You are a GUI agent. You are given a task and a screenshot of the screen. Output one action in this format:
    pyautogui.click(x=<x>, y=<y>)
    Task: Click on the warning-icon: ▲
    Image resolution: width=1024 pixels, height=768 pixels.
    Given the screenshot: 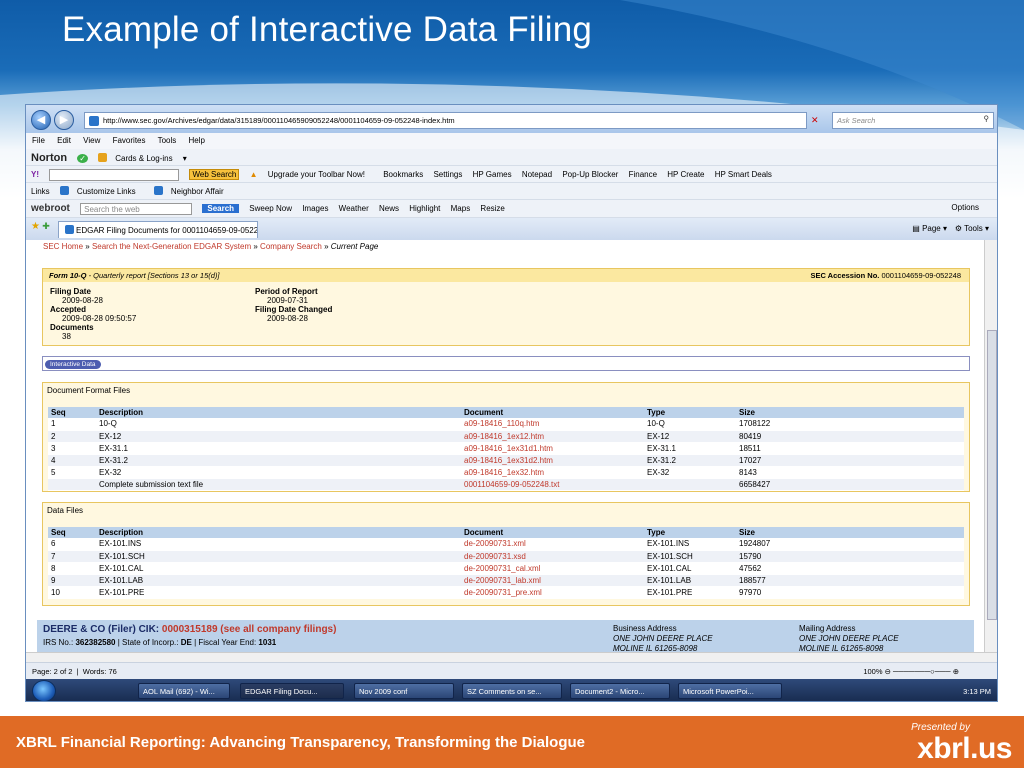 What is the action you would take?
    pyautogui.click(x=253, y=175)
    